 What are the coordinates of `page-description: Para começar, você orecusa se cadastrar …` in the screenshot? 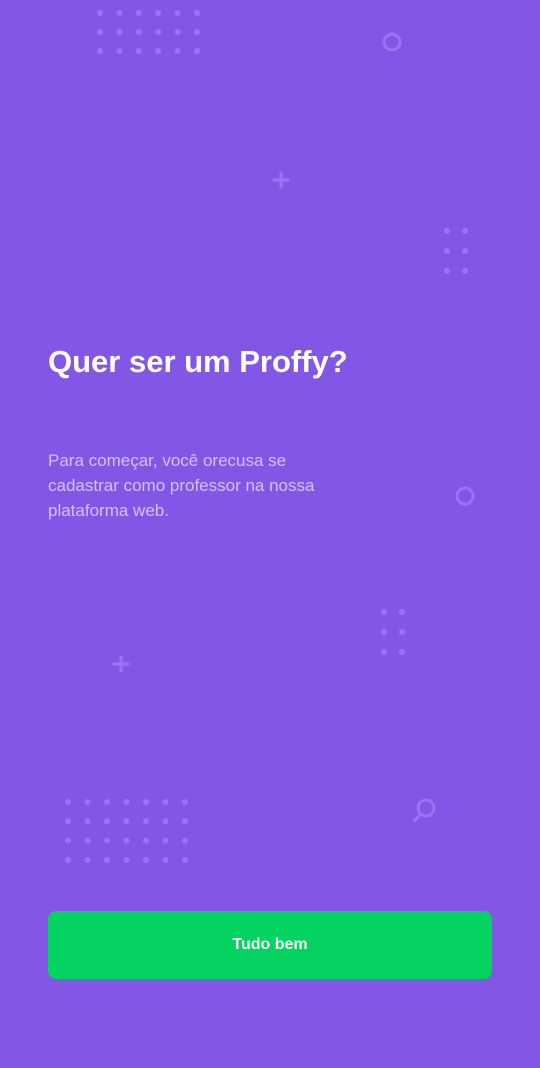 It's located at (181, 485).